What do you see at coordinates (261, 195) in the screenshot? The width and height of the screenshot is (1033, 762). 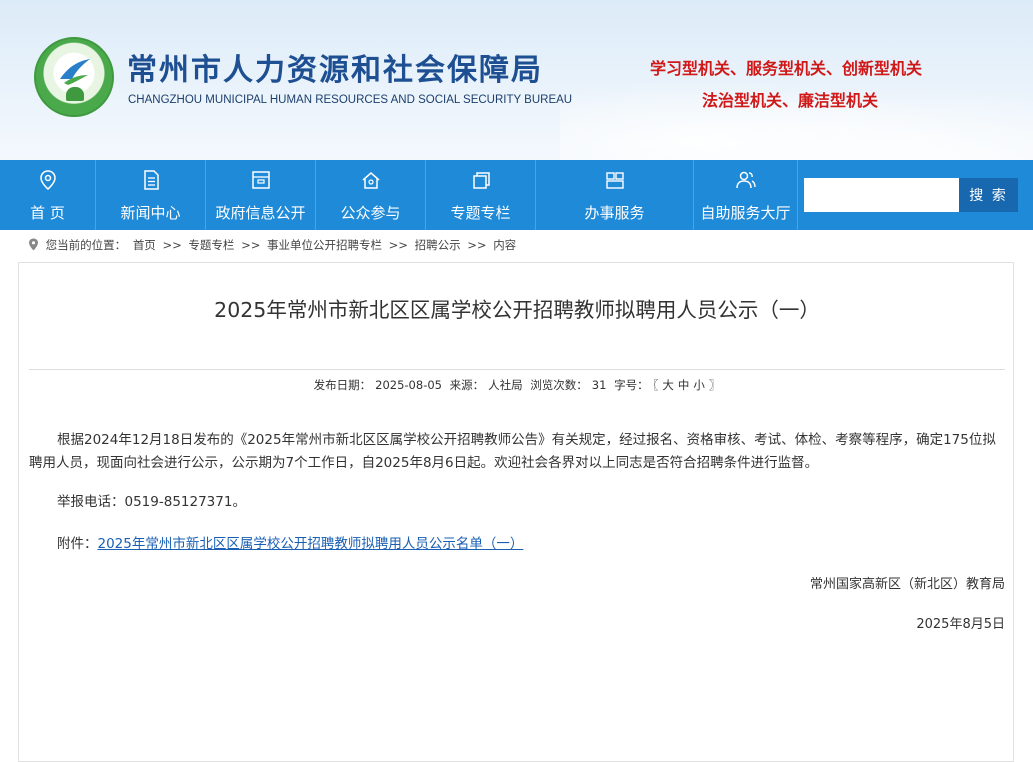 I see `nav-item-gov-info: 政府信息公开` at bounding box center [261, 195].